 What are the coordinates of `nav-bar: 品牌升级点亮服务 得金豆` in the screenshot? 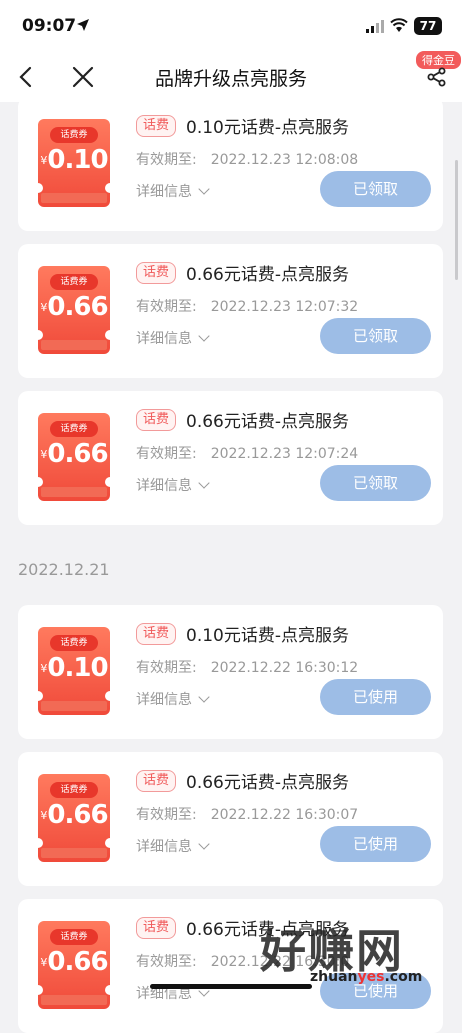 It's located at (231, 76).